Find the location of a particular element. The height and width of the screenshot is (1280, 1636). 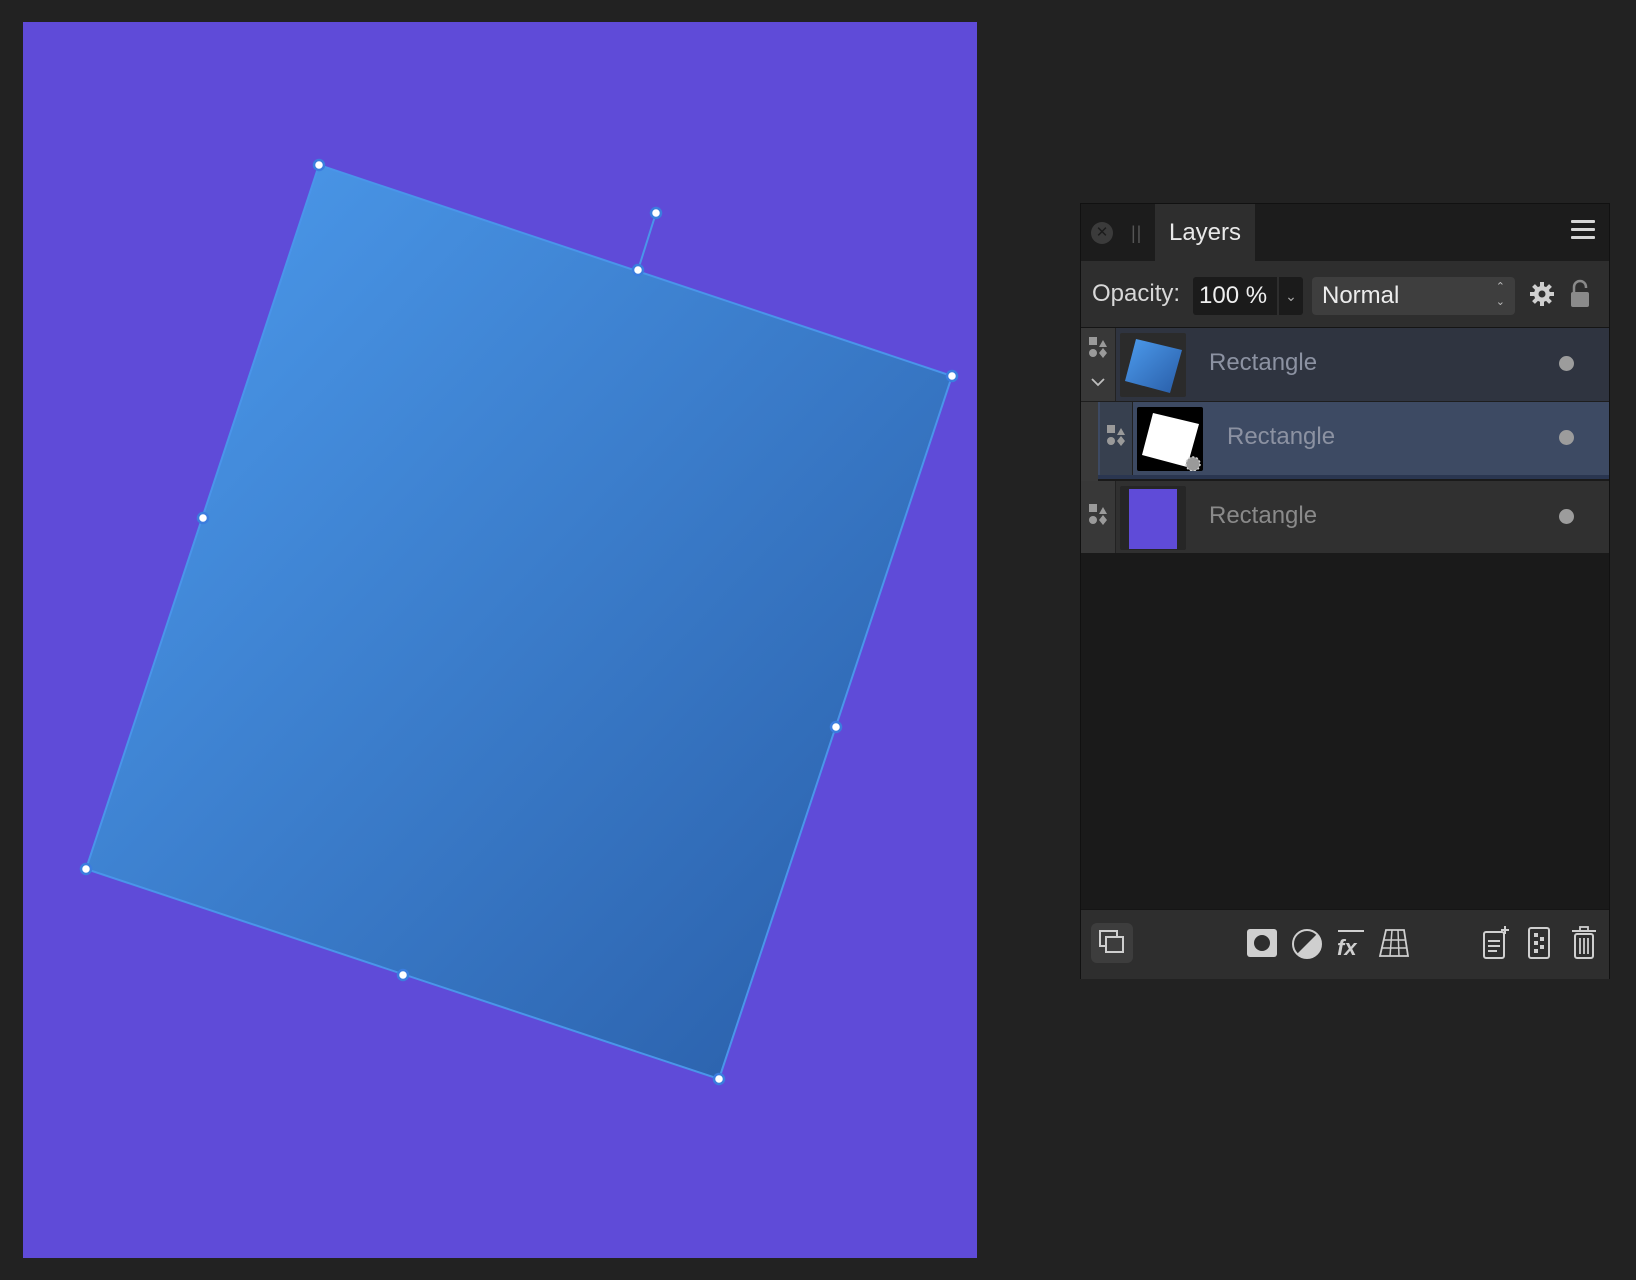

stepper-arrows-icon: ⌃ ⌄ is located at coordinates (1500, 294).